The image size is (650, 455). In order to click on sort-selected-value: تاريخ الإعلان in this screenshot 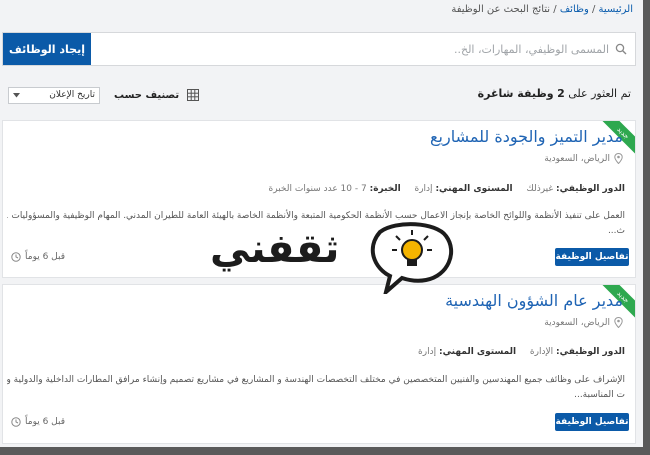, I will do `click(72, 95)`.